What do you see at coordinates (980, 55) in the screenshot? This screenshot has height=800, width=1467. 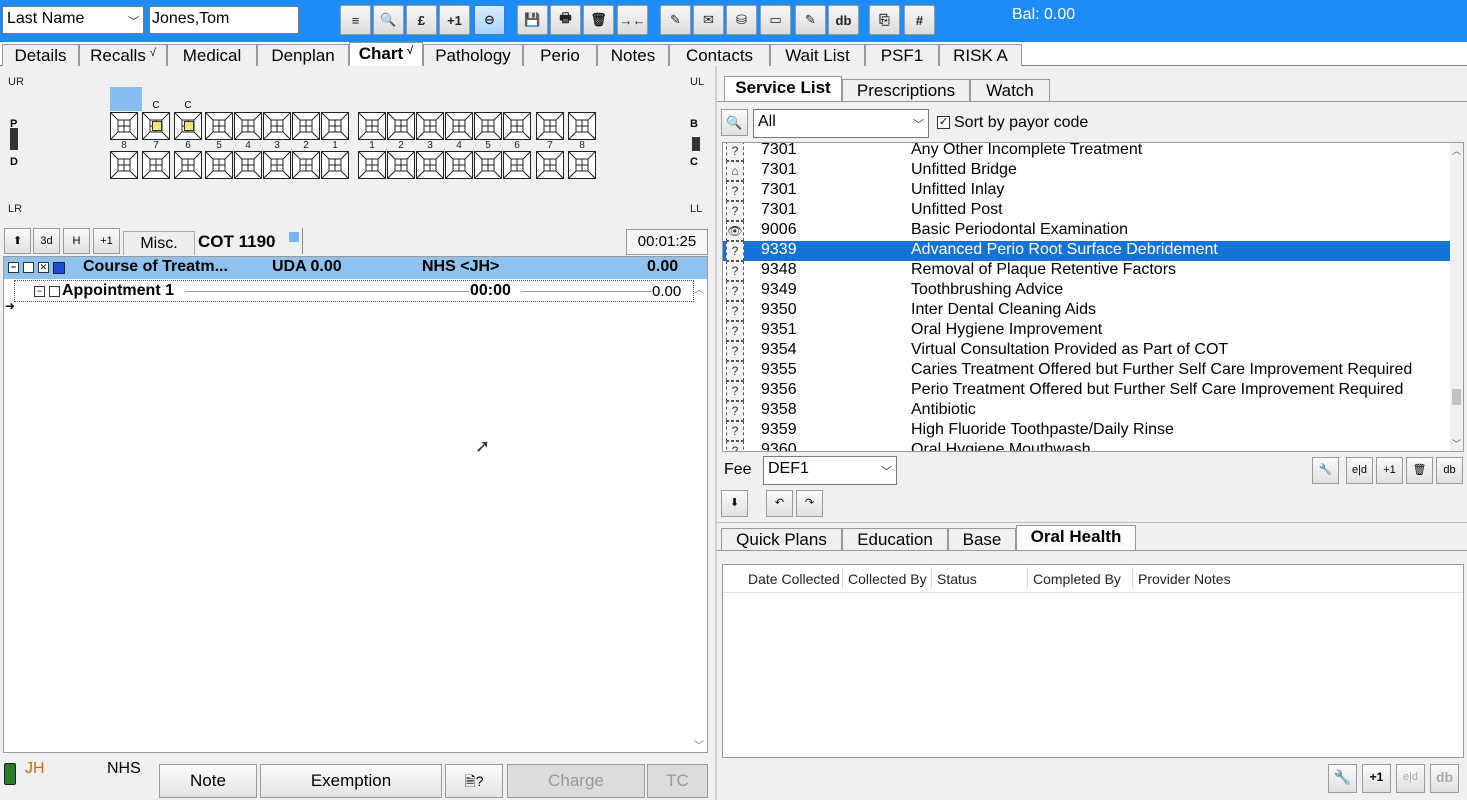 I see `tab-risk-a: RISK A` at bounding box center [980, 55].